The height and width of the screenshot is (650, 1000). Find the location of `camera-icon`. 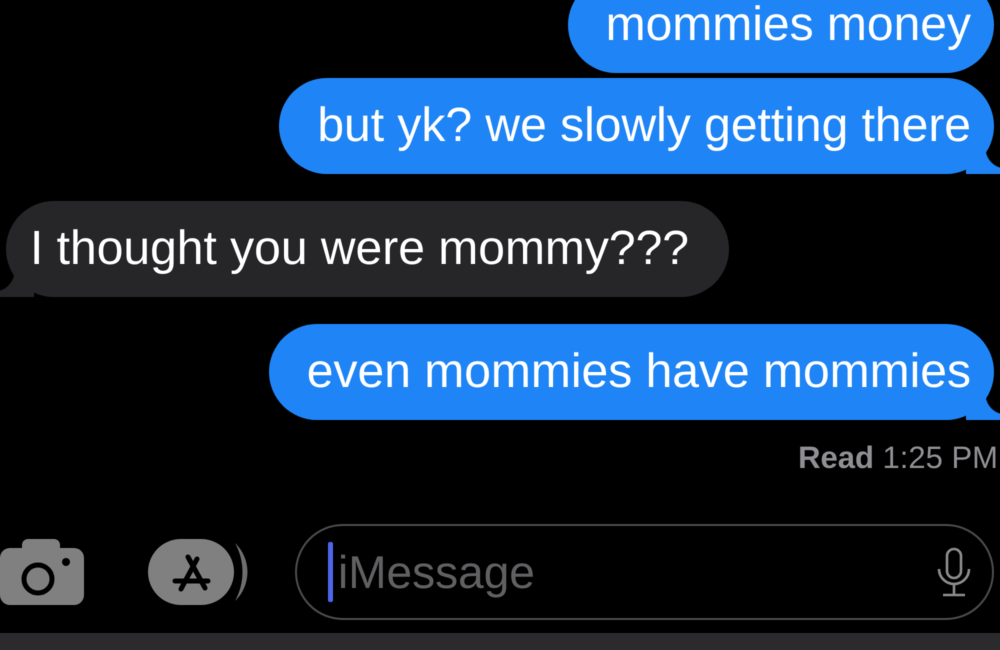

camera-icon is located at coordinates (42, 572).